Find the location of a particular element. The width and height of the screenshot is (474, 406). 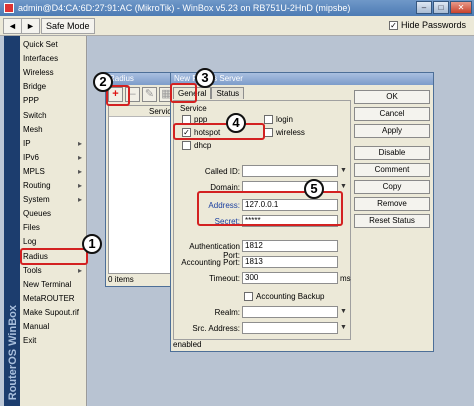

callout-1: 1 is located at coordinates (92, 244).